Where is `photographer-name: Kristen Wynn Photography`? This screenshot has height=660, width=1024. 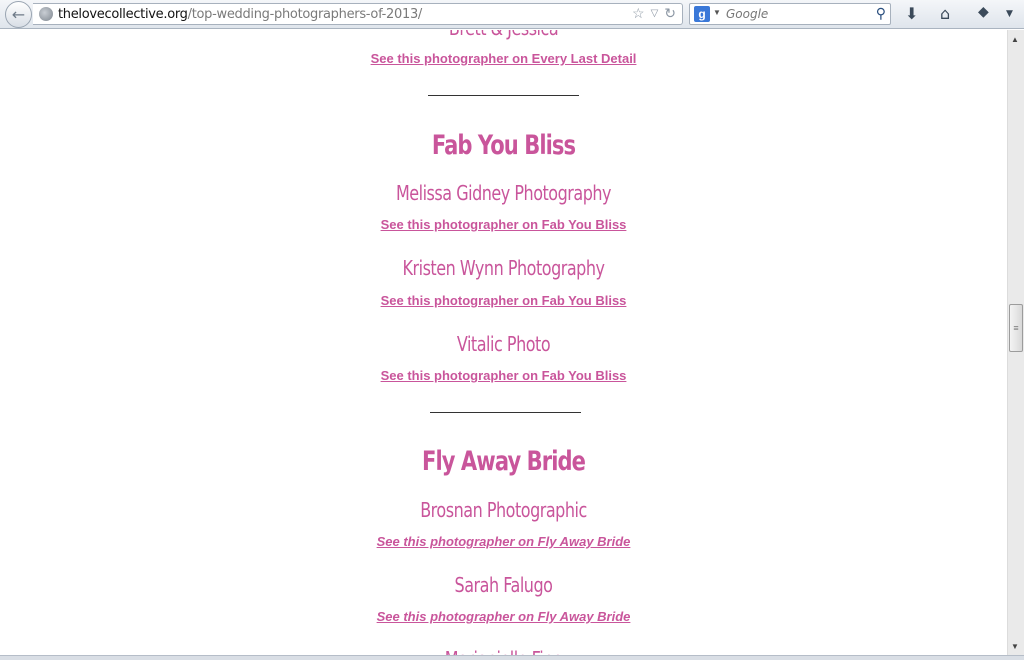
photographer-name: Kristen Wynn Photography is located at coordinates (503, 268).